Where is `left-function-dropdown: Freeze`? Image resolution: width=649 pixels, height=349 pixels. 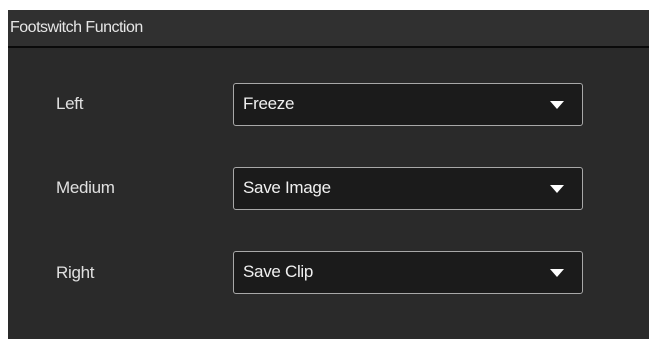 left-function-dropdown: Freeze is located at coordinates (408, 104).